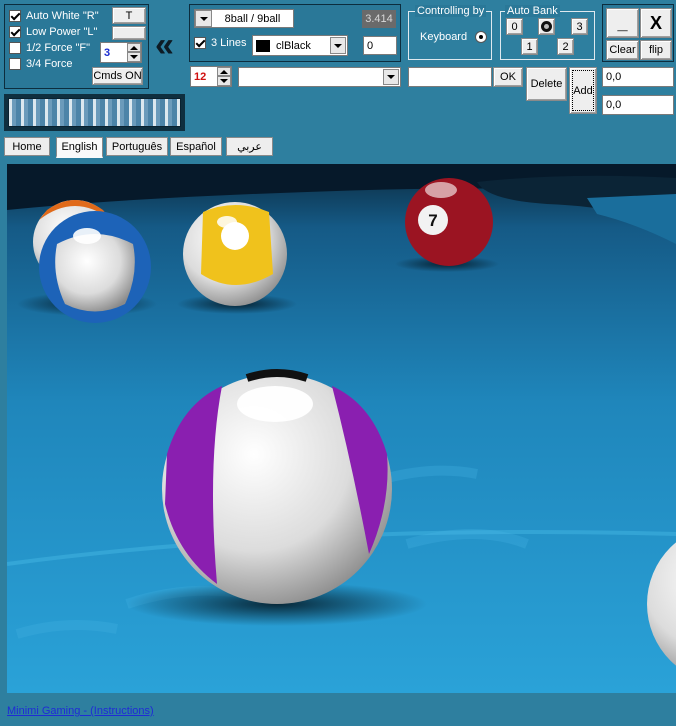  I want to click on low-power-check, so click(15, 32).